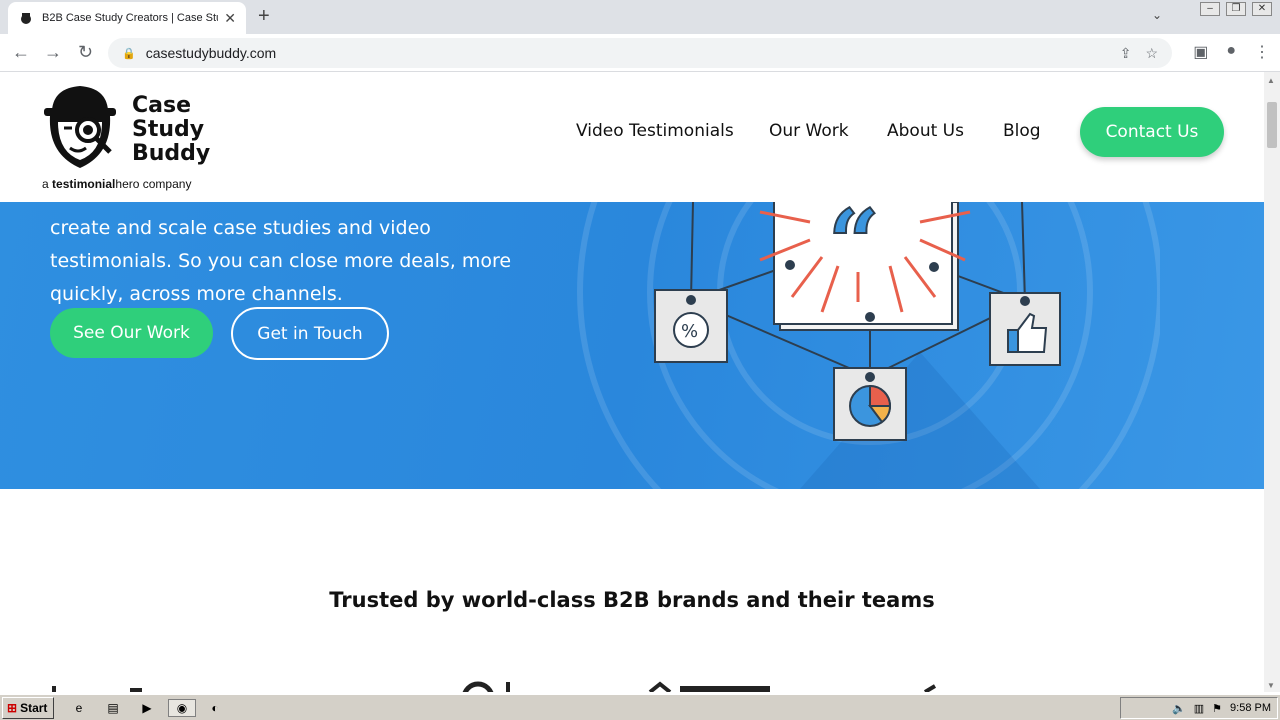 This screenshot has width=1280, height=720. Describe the element at coordinates (12, 708) in the screenshot. I see `windows-logo-icon: ⊞` at that location.